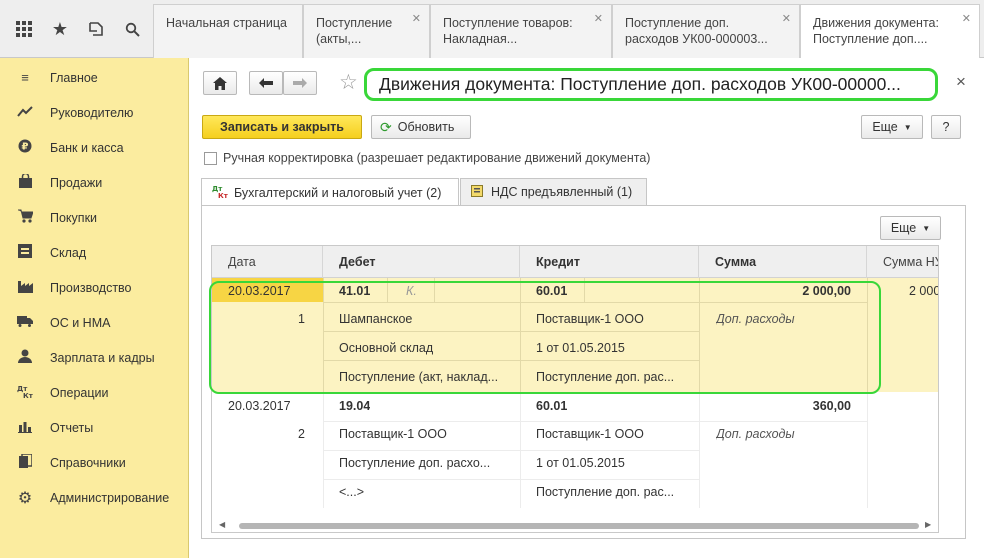 The image size is (984, 558). I want to click on refresh-icon: ⟳, so click(386, 126).